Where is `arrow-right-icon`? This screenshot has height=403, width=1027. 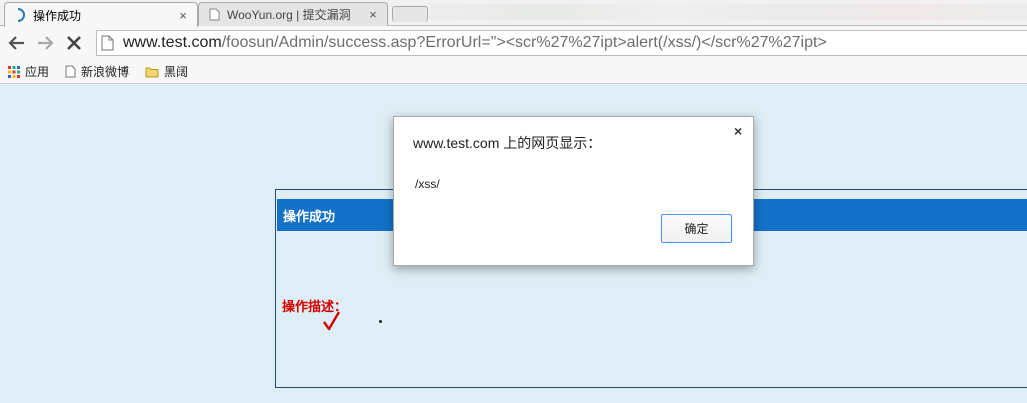 arrow-right-icon is located at coordinates (46, 43).